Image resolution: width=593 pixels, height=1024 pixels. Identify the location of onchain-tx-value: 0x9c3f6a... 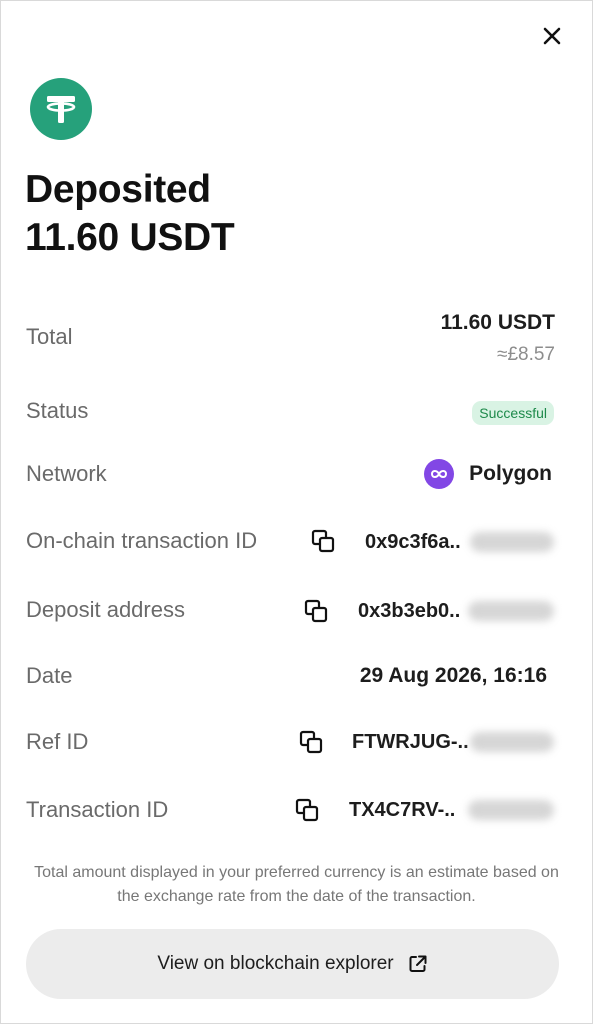
(413, 542).